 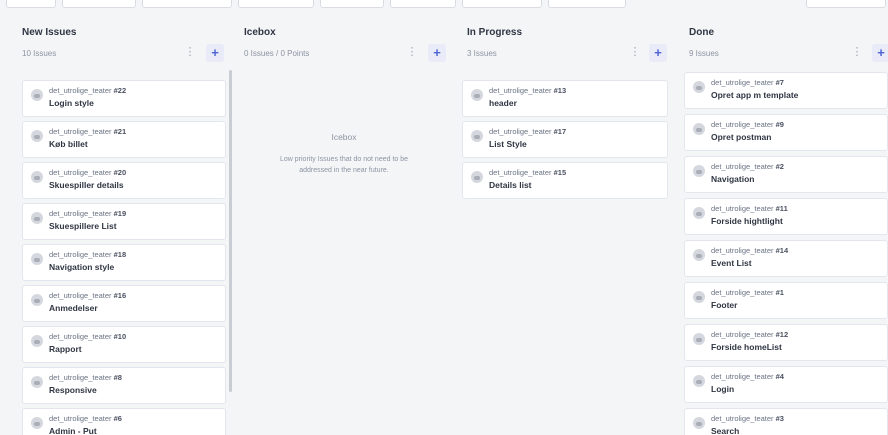 I want to click on issue-number: #16, so click(x=120, y=295).